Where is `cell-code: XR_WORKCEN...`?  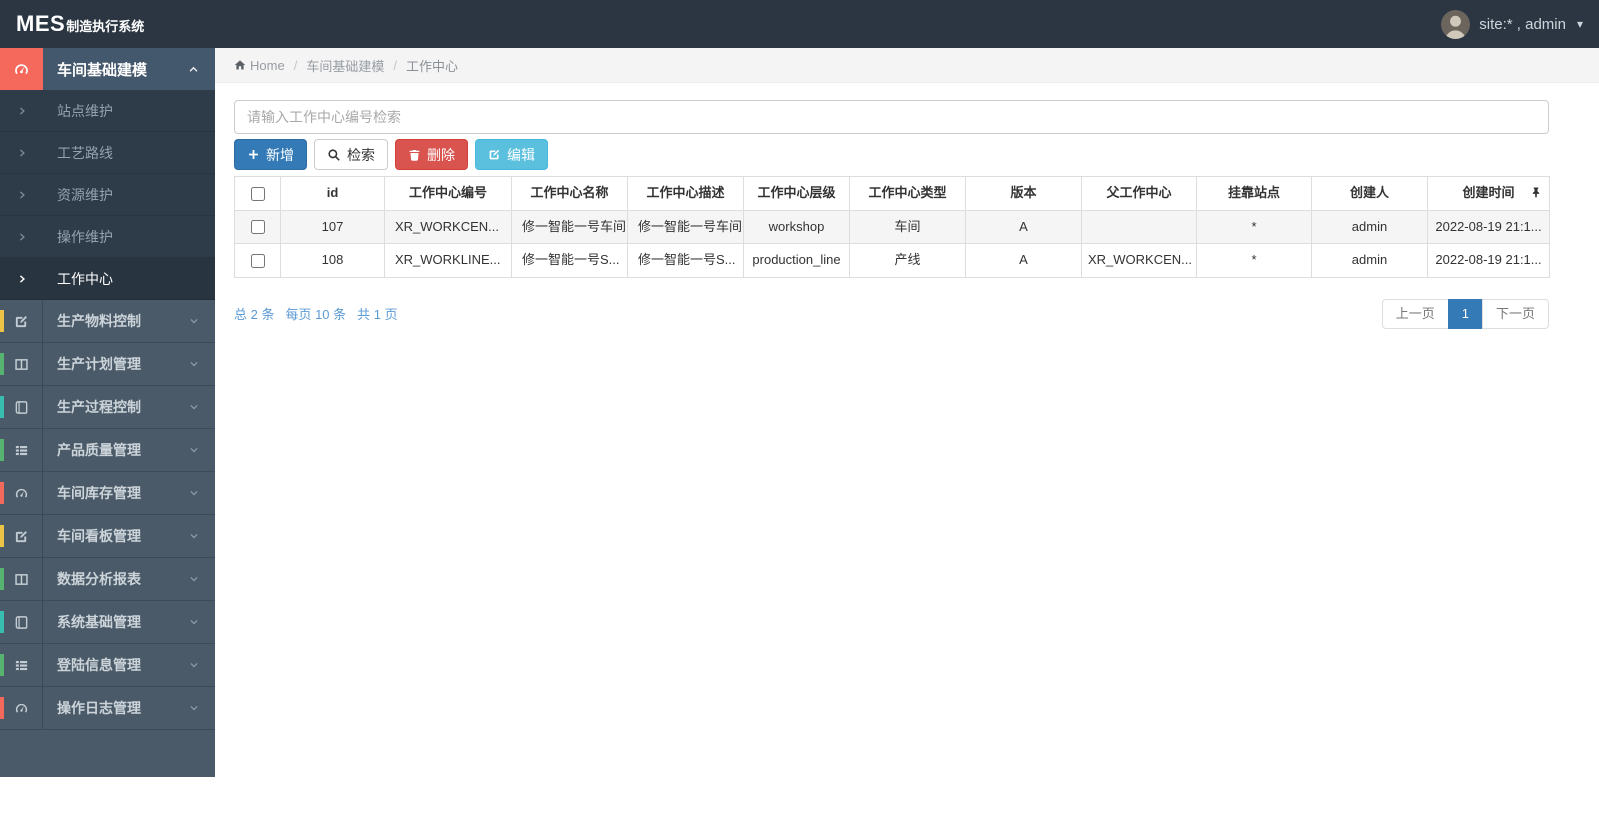 cell-code: XR_WORKCEN... is located at coordinates (448, 227).